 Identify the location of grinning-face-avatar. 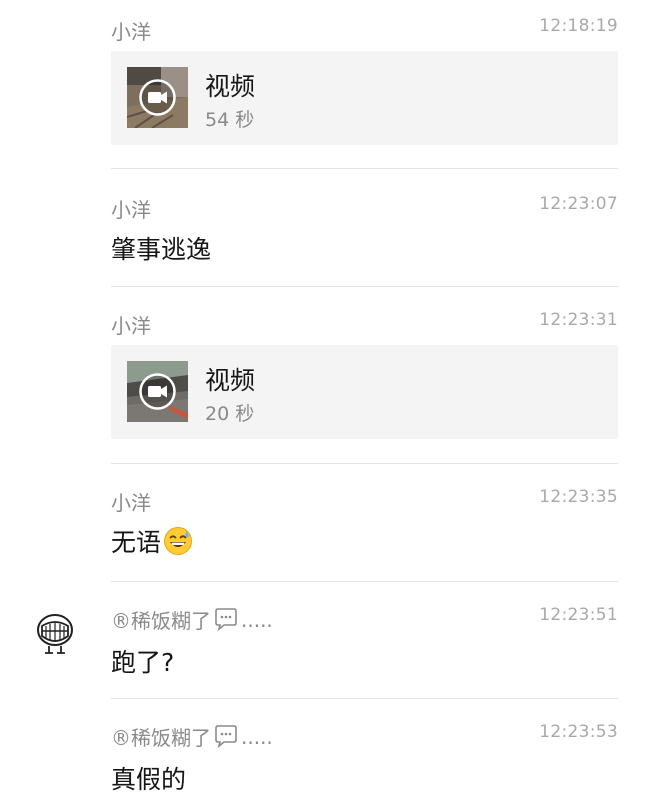
(55, 632).